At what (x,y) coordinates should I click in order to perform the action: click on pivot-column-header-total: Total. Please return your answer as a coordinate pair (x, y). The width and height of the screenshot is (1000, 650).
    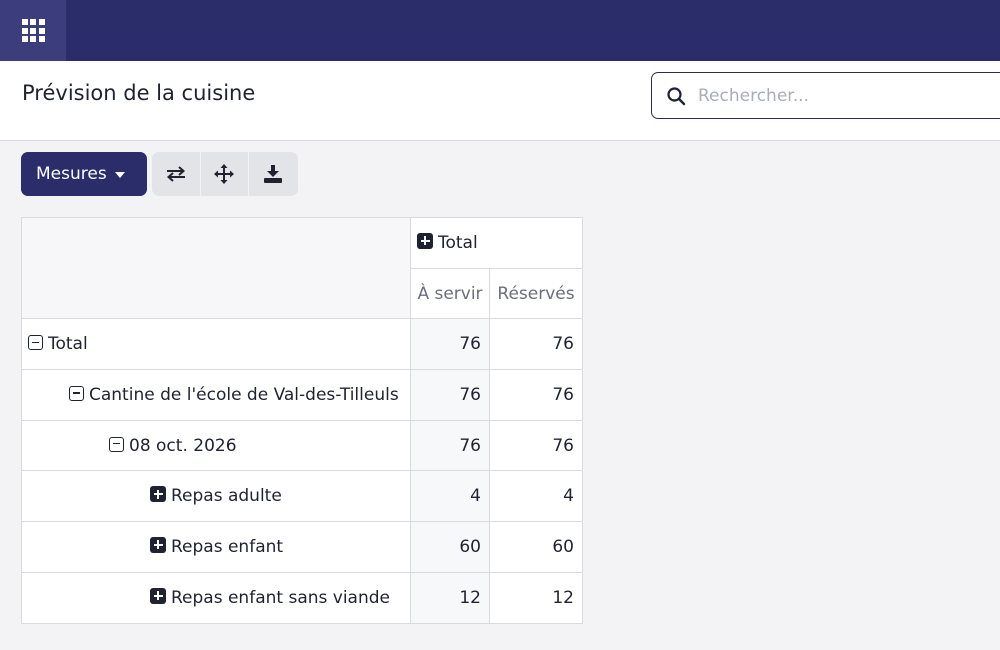
    Looking at the image, I should click on (496, 243).